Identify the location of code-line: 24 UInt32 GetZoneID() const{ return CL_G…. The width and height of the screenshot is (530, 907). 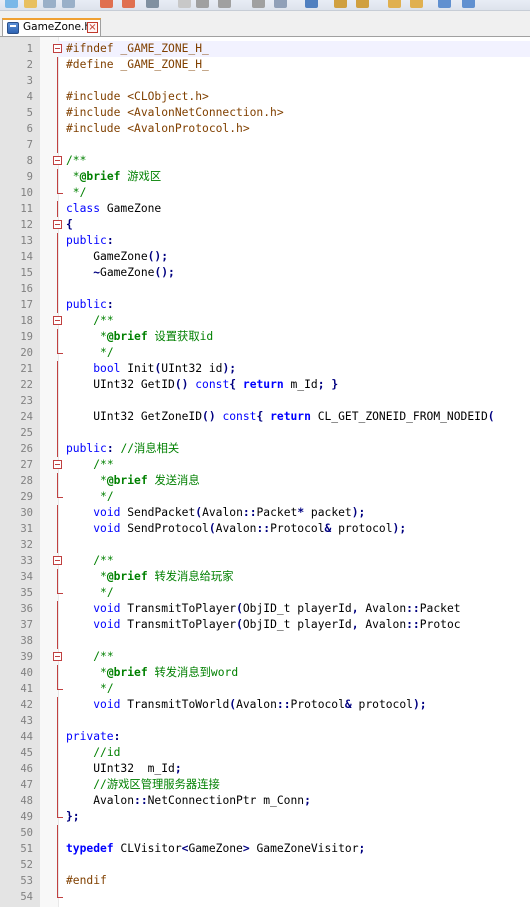
(275, 417).